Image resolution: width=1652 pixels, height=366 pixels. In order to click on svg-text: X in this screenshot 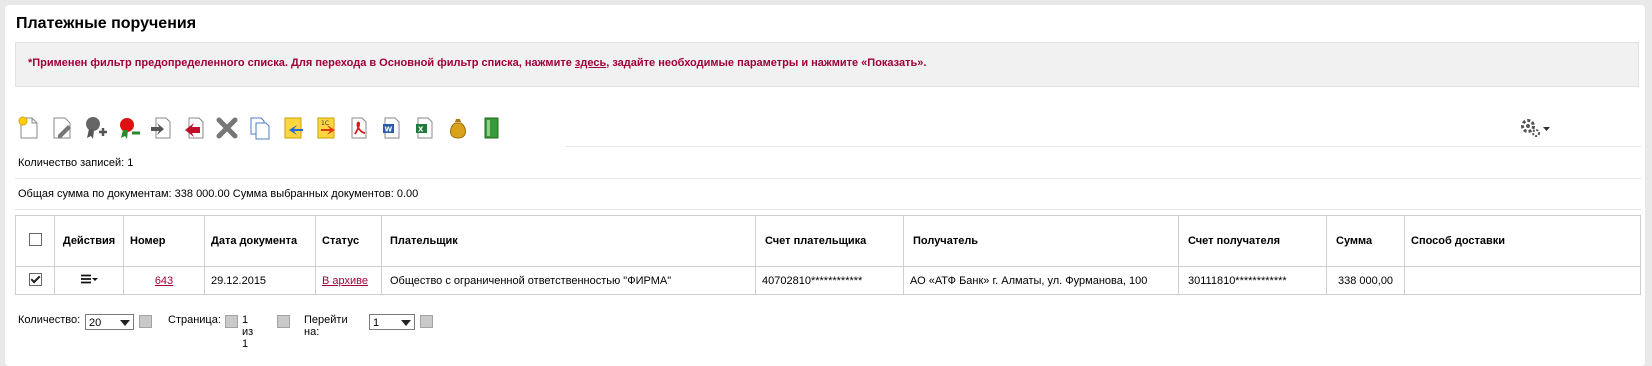, I will do `click(421, 130)`.